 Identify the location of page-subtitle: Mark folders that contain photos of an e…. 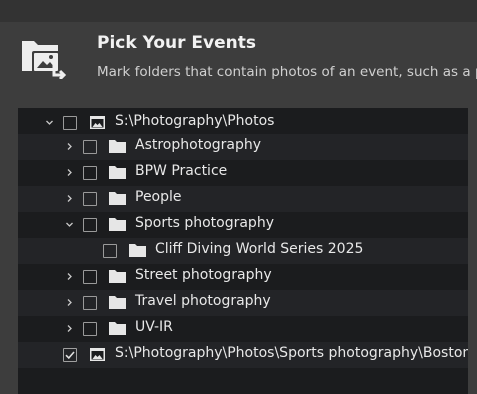
(287, 72).